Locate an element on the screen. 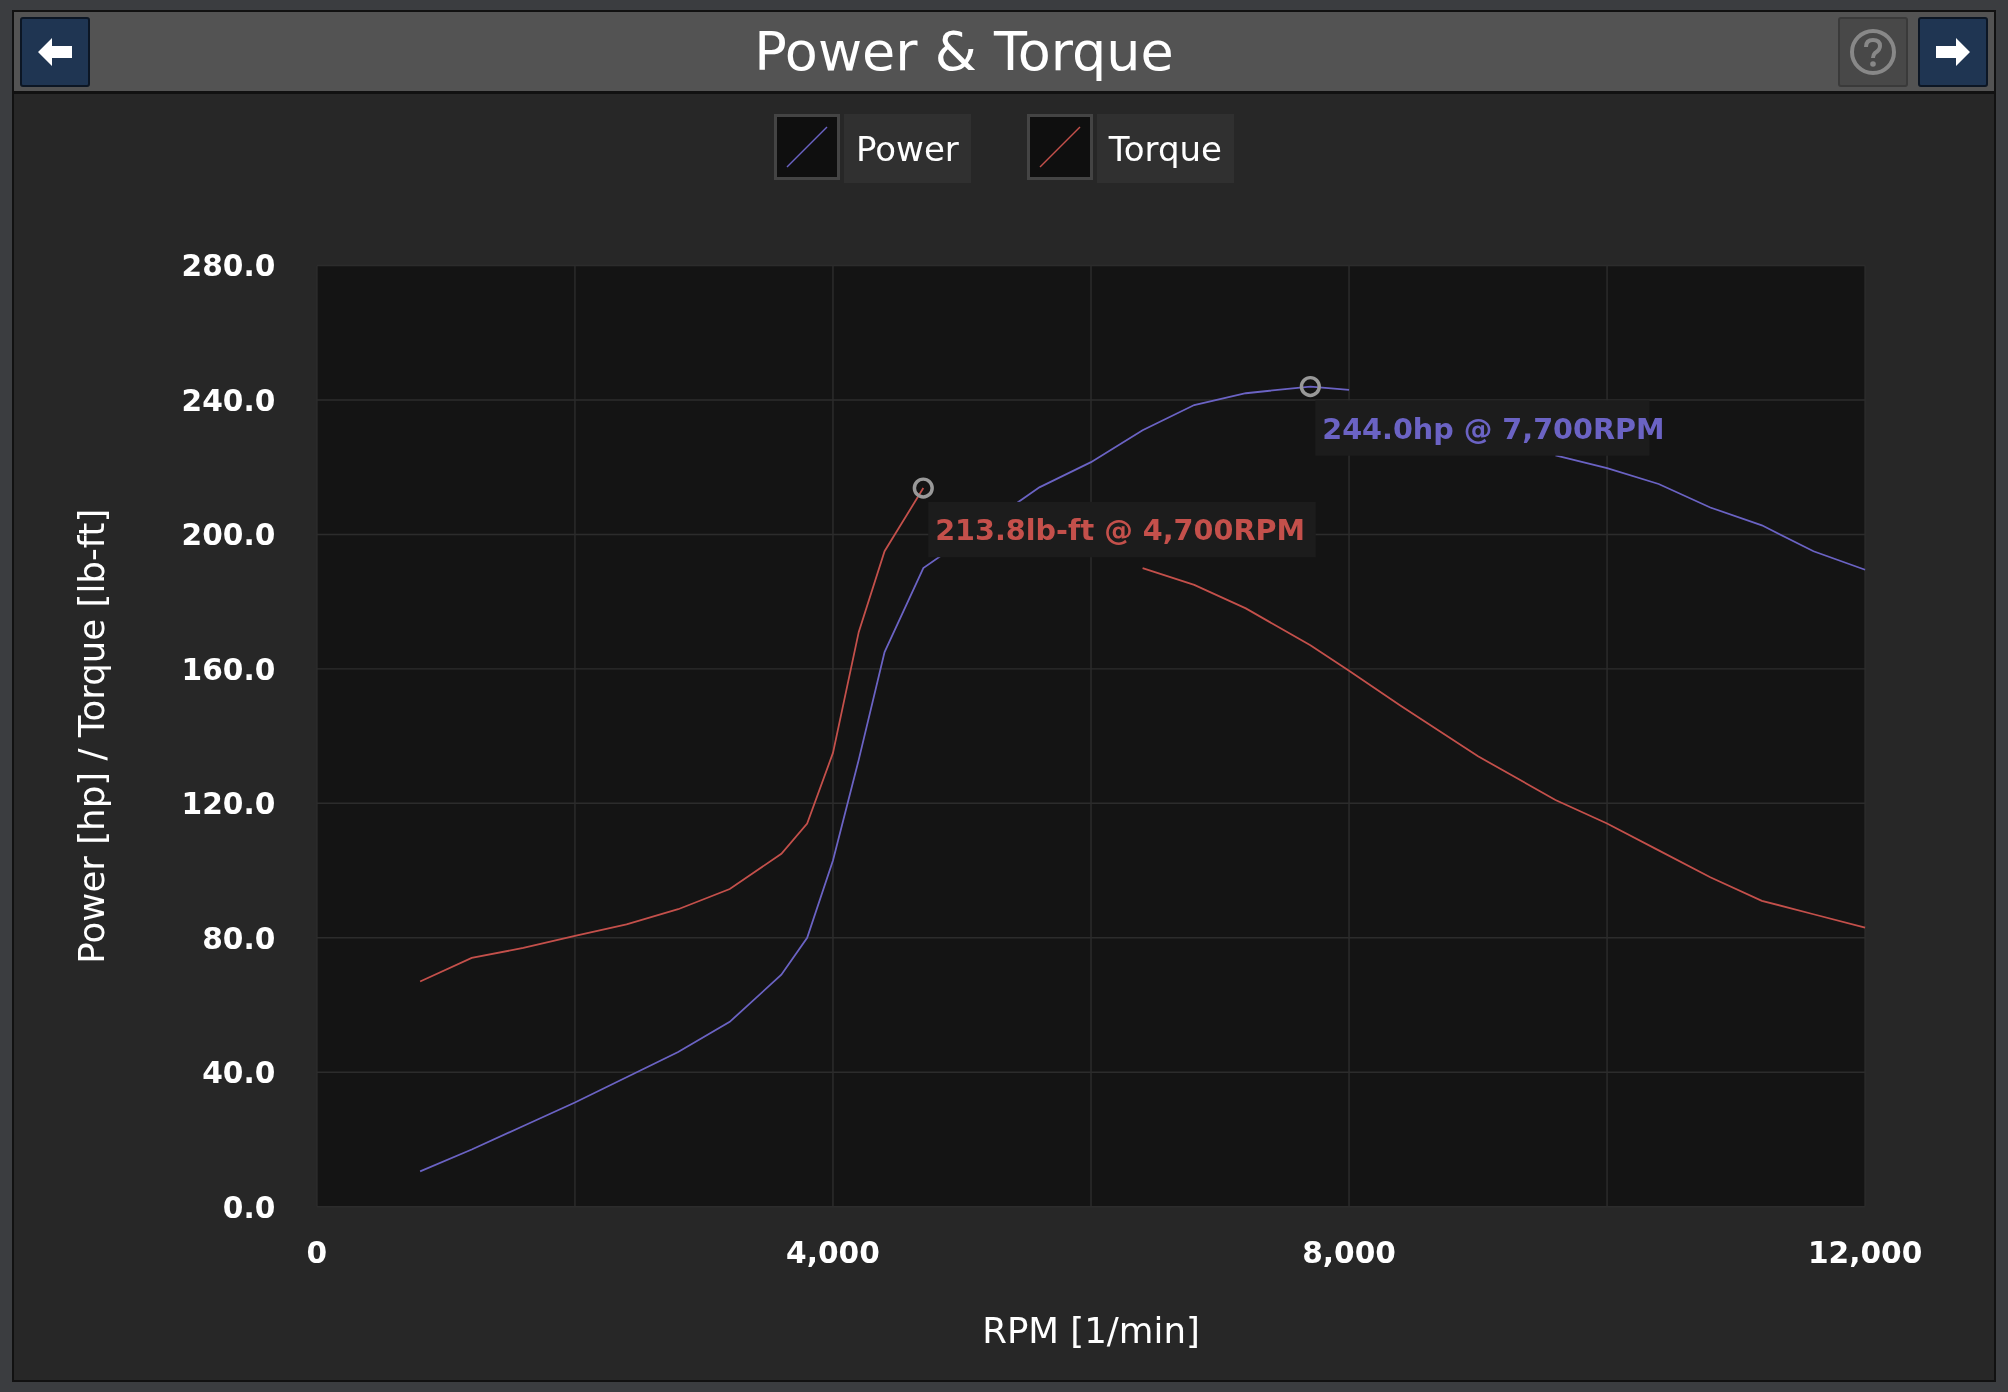 The width and height of the screenshot is (2008, 1392). right-arrow-icon is located at coordinates (1953, 51).